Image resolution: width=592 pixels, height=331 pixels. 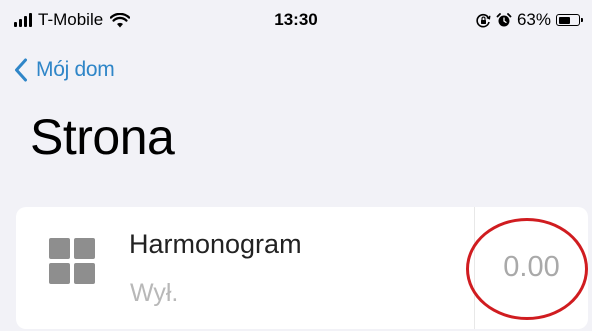 What do you see at coordinates (531, 267) in the screenshot?
I see `device-value: 0.00` at bounding box center [531, 267].